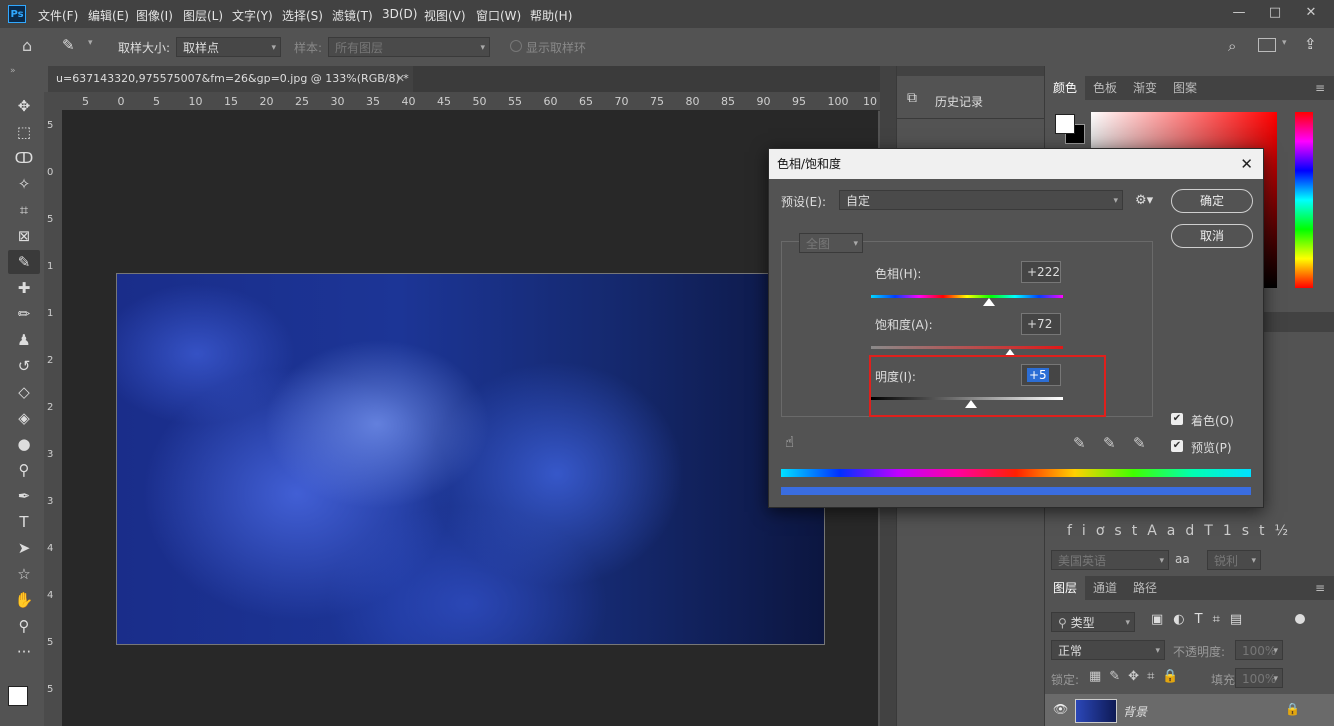 The image size is (1334, 726). I want to click on menu-select: 选择(S), so click(302, 15).